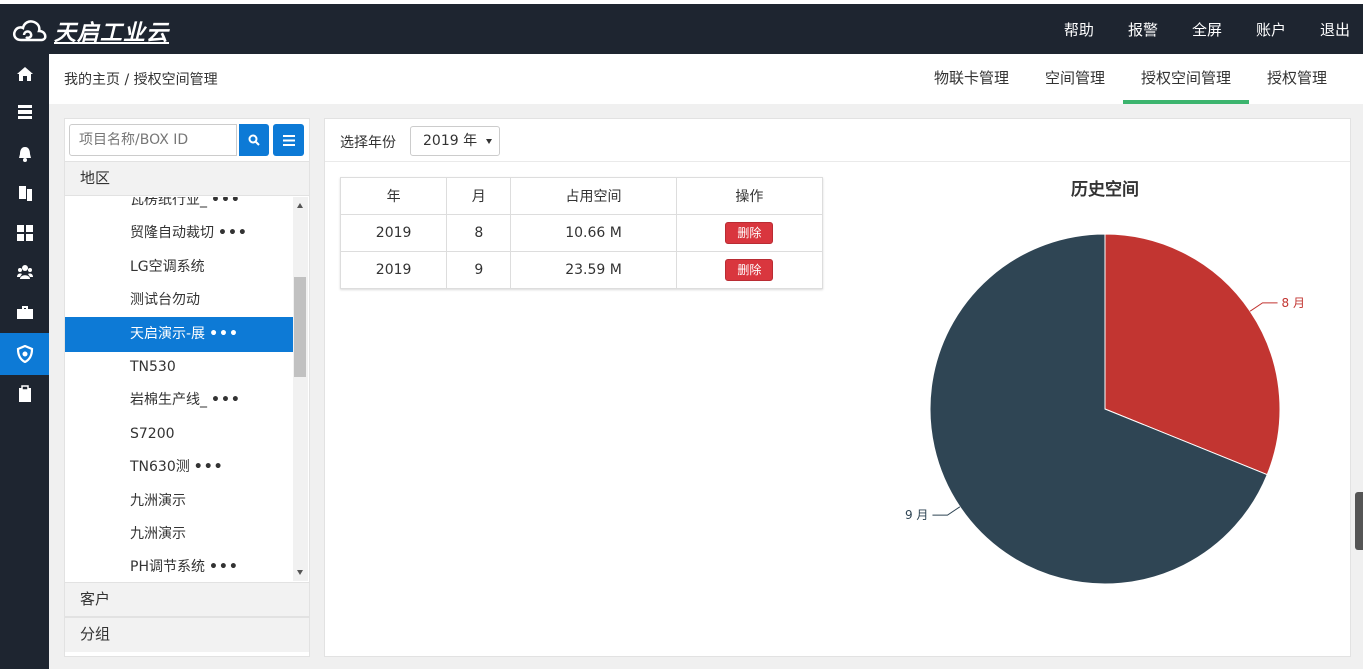 This screenshot has width=1363, height=669. What do you see at coordinates (300, 205) in the screenshot?
I see `scroll-up-icon` at bounding box center [300, 205].